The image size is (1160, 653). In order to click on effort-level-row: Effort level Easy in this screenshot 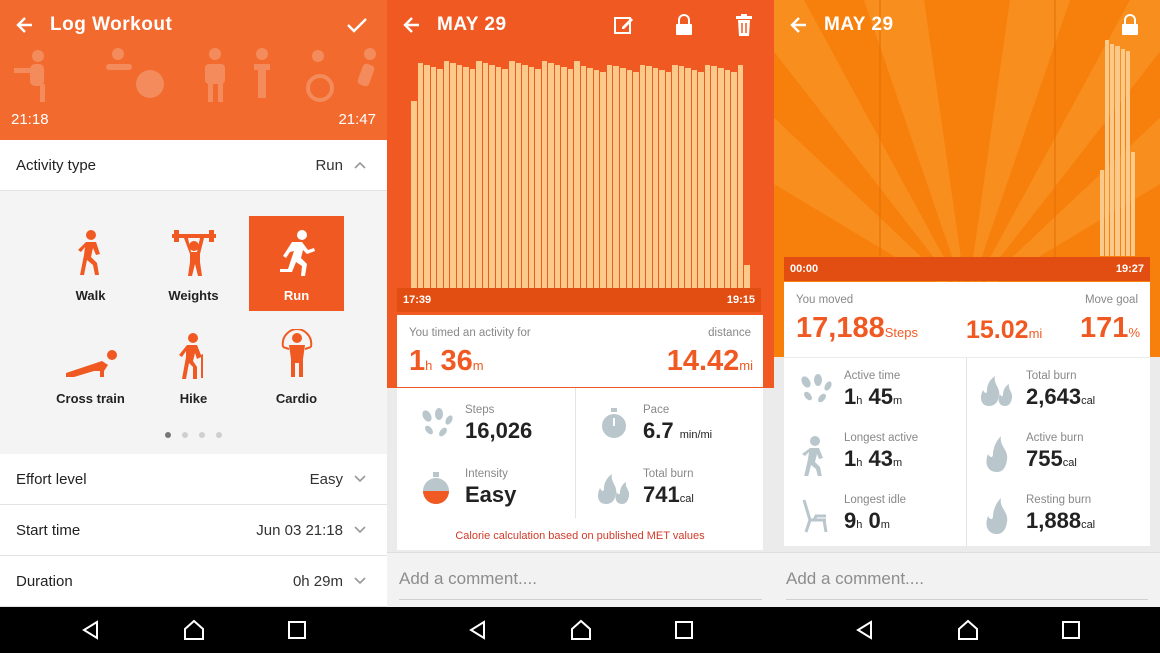, I will do `click(193, 479)`.